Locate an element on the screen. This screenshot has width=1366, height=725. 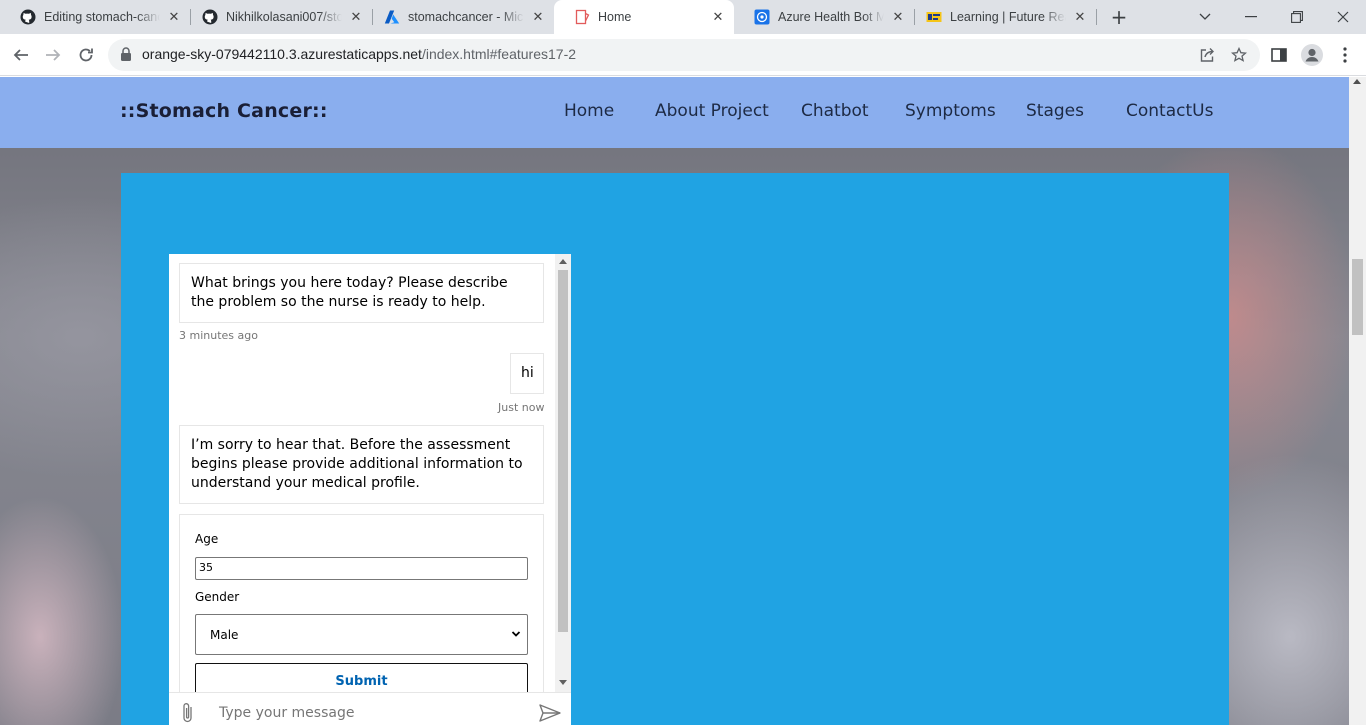
minimize-icon is located at coordinates (1251, 17).